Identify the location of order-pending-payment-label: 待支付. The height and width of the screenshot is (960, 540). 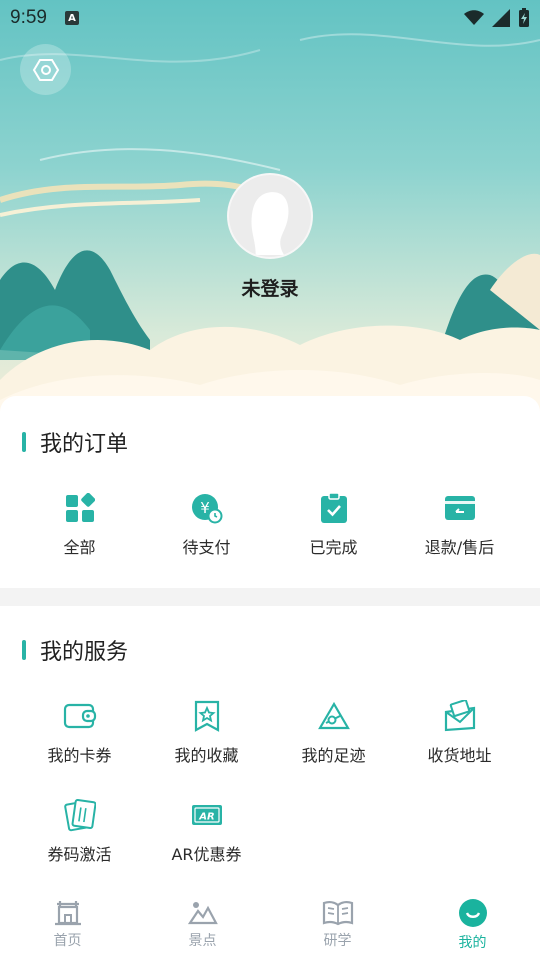
(206, 547).